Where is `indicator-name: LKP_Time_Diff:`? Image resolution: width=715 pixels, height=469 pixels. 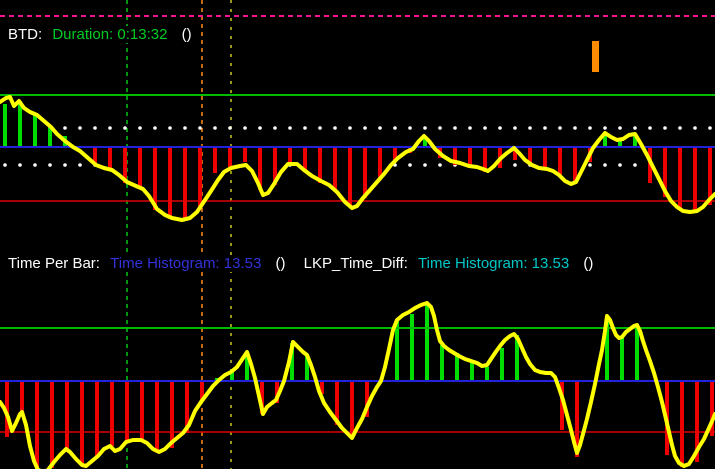
indicator-name: LKP_Time_Diff: is located at coordinates (355, 263).